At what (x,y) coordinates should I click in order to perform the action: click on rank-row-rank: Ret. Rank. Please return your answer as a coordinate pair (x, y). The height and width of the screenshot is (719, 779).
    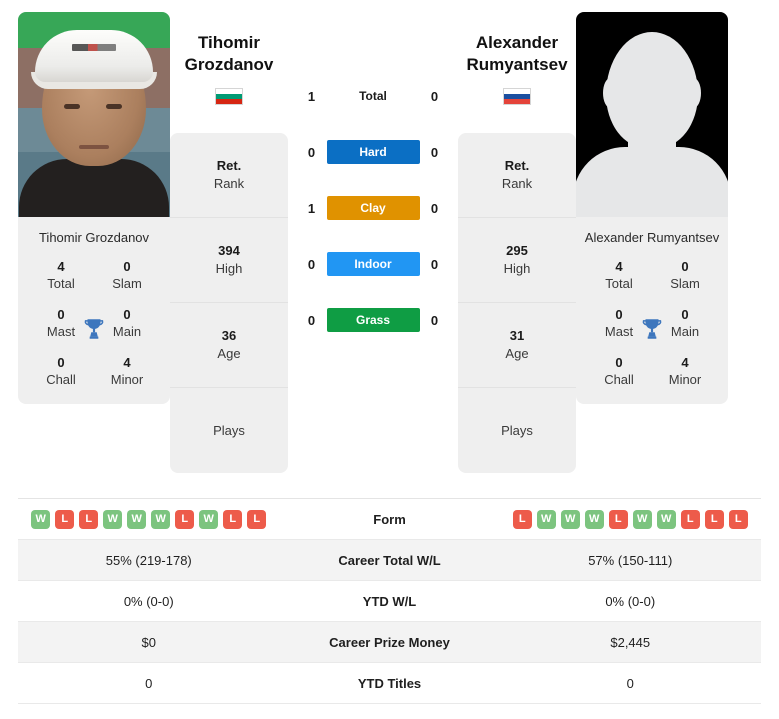
    Looking at the image, I should click on (229, 175).